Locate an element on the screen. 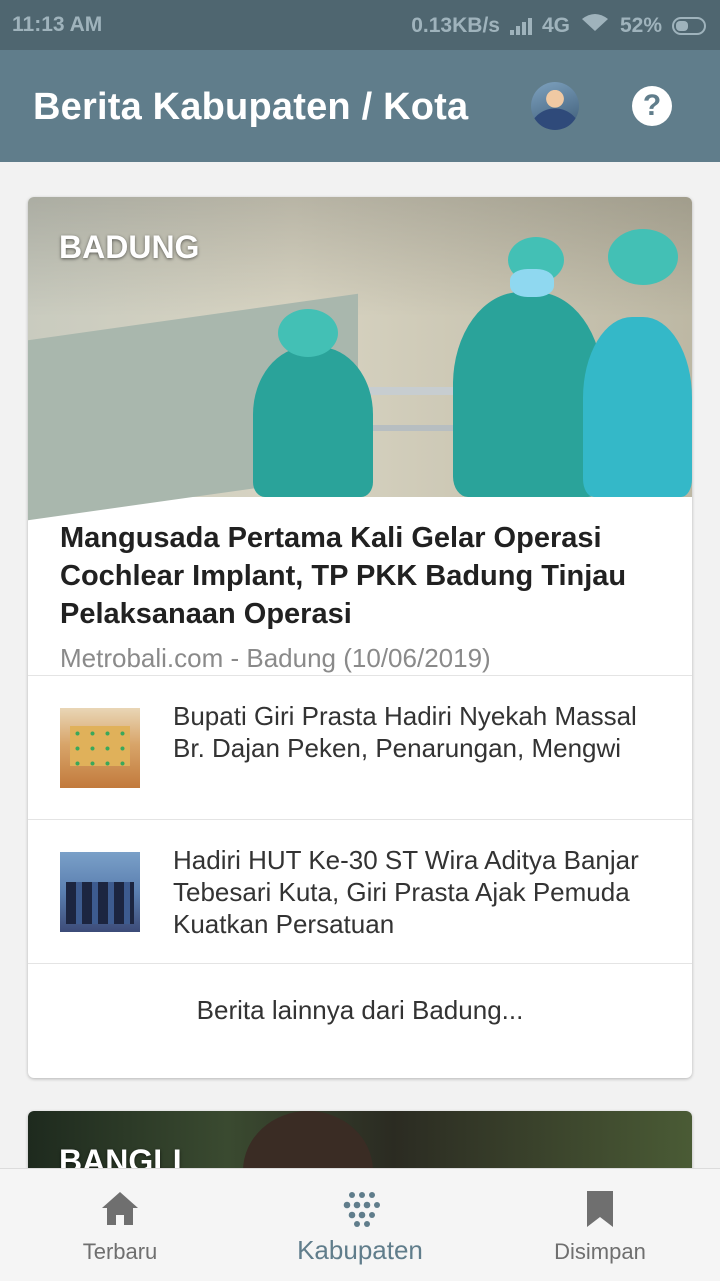 This screenshot has height=1281, width=720. signal-icon is located at coordinates (520, 26).